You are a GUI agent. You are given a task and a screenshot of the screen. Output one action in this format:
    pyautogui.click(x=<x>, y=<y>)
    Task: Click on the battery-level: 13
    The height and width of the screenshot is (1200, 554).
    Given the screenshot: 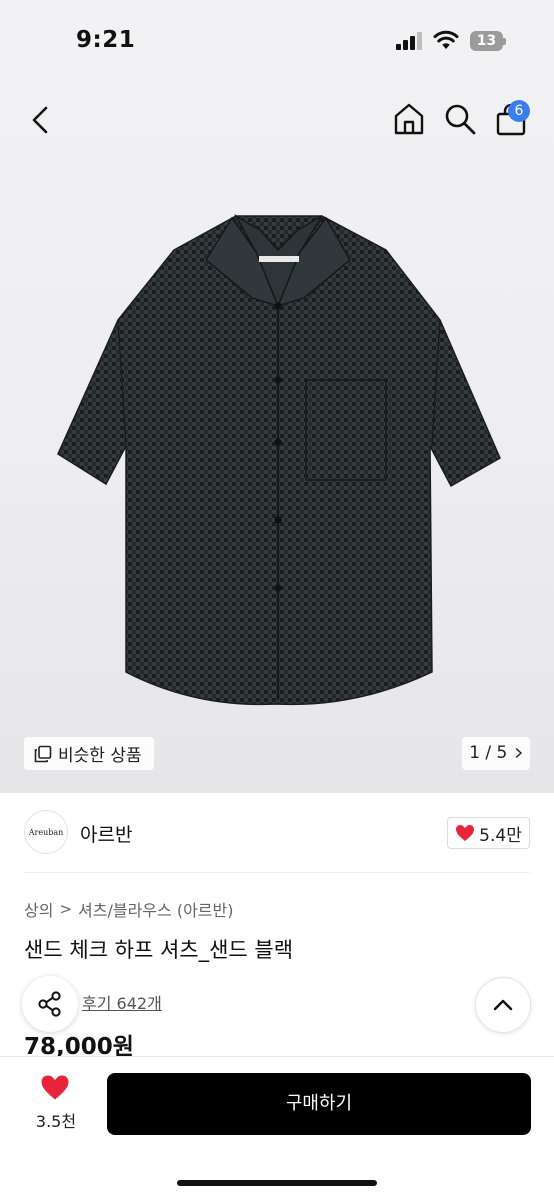 What is the action you would take?
    pyautogui.click(x=486, y=41)
    